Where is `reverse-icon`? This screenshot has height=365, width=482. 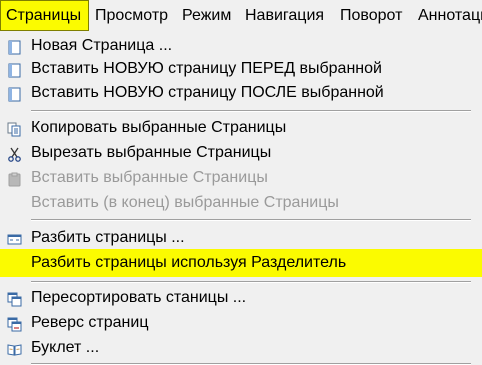 reverse-icon is located at coordinates (14, 323).